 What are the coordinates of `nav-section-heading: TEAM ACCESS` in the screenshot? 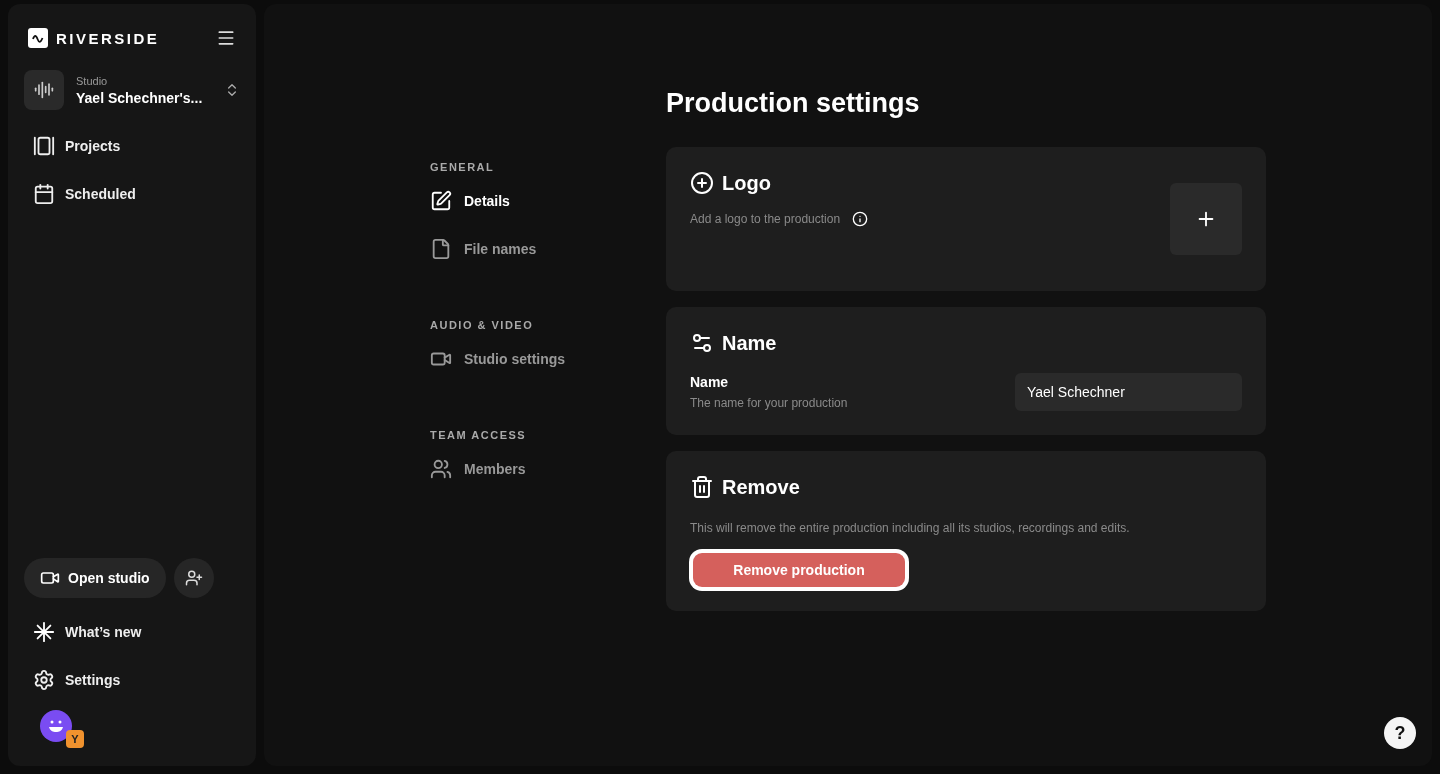 It's located at (479, 435).